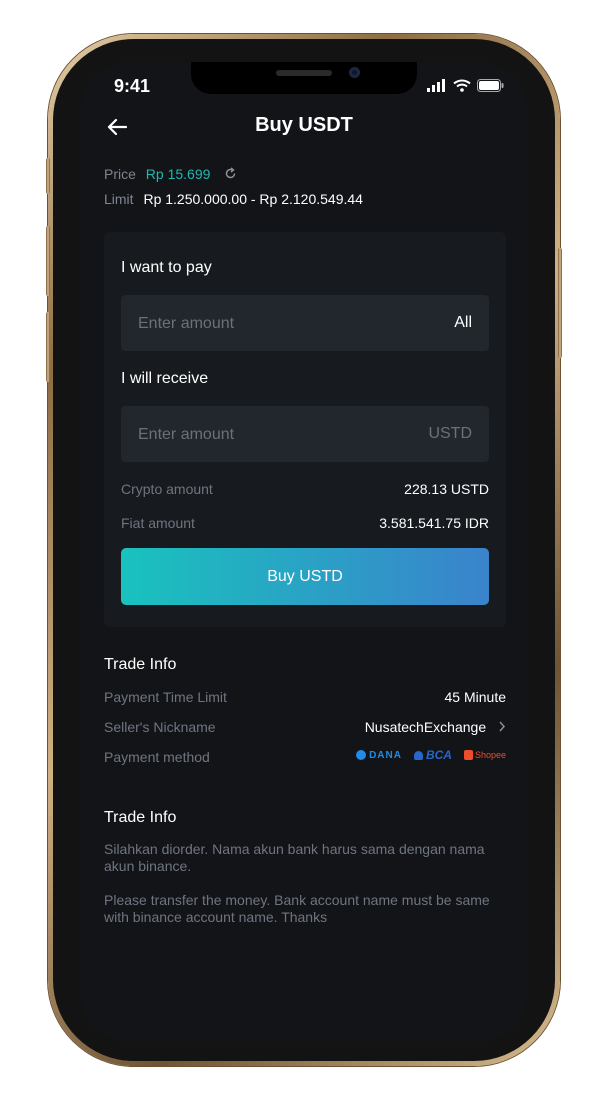 This screenshot has height=1096, width=616. I want to click on price-row: Price Rp 15.699, so click(170, 174).